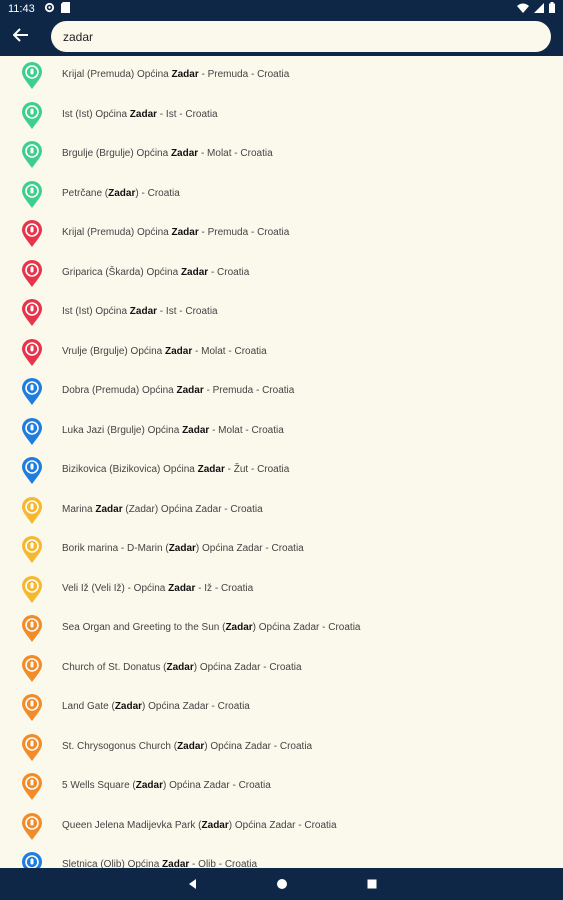 The width and height of the screenshot is (563, 900). What do you see at coordinates (21, 9) in the screenshot?
I see `status-time: 11:43` at bounding box center [21, 9].